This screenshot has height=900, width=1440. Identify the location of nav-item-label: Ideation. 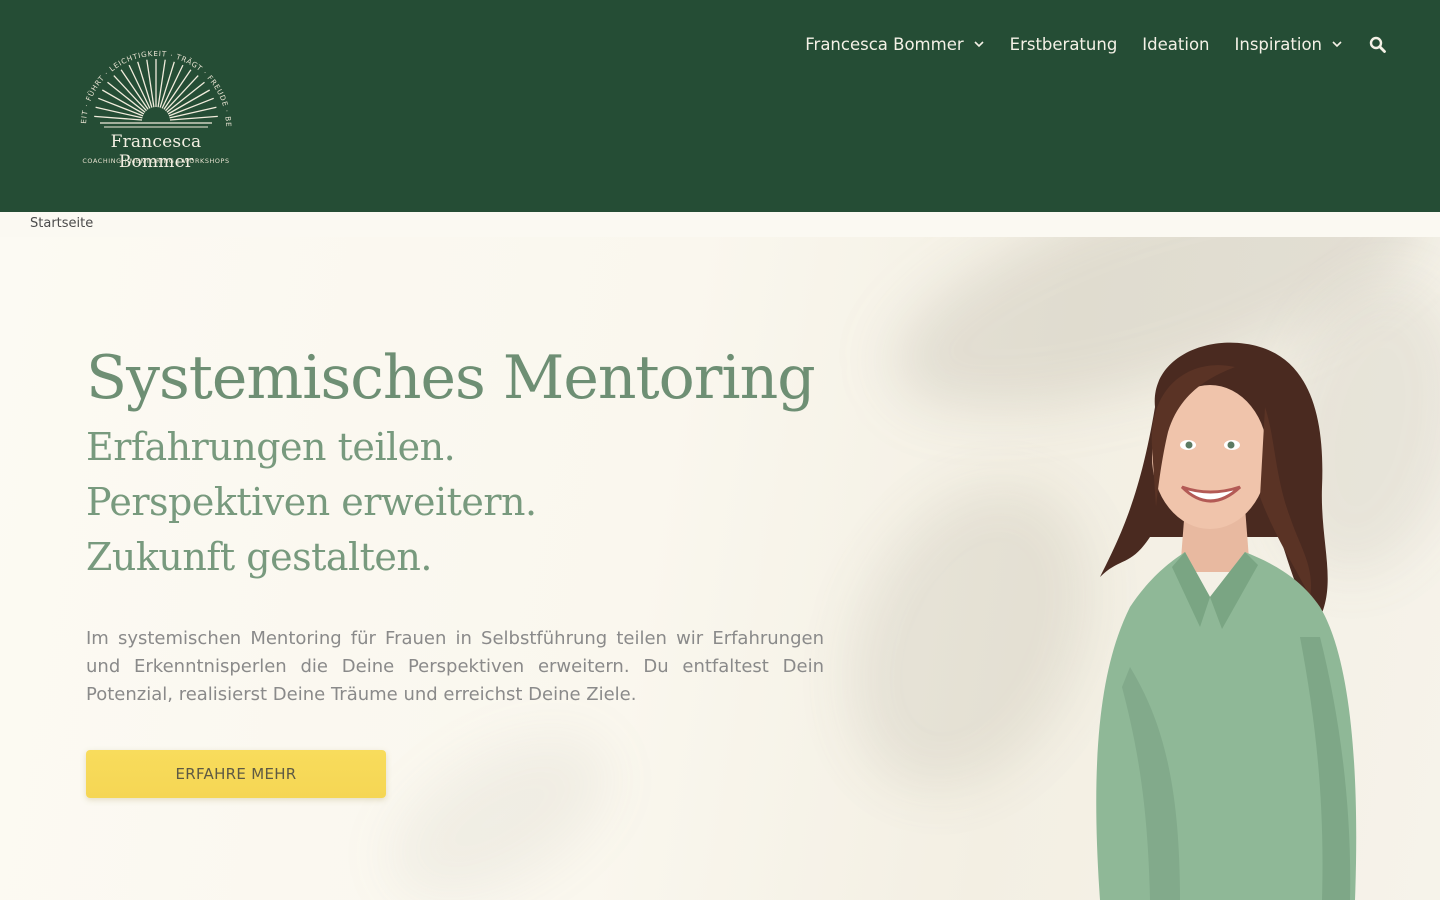
(1176, 44).